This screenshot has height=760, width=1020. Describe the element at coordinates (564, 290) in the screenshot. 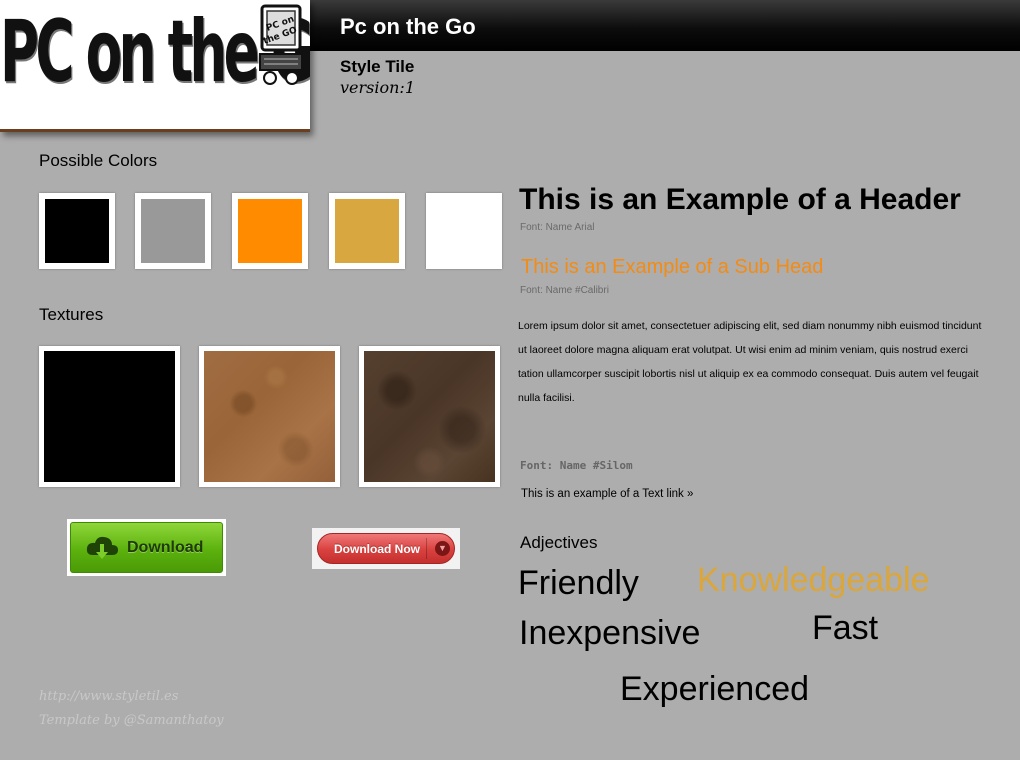

I see `subhead-font-note: Font: Name #Calibri` at that location.